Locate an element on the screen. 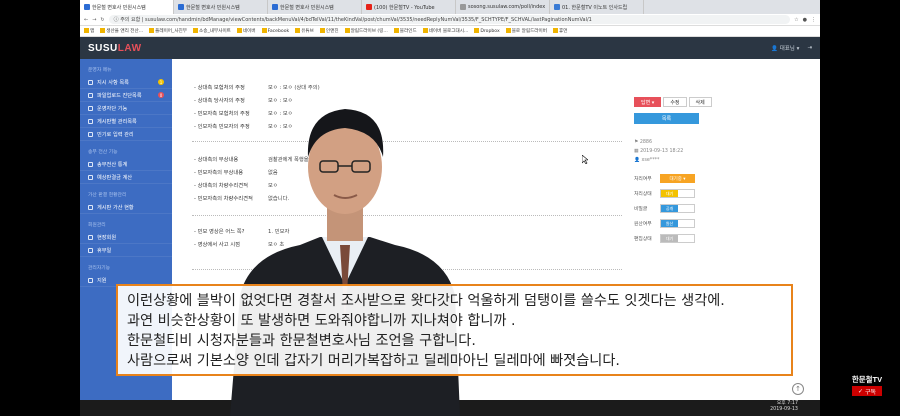 The width and height of the screenshot is (900, 416). bookmark-item: 네이버 is located at coordinates (246, 31).